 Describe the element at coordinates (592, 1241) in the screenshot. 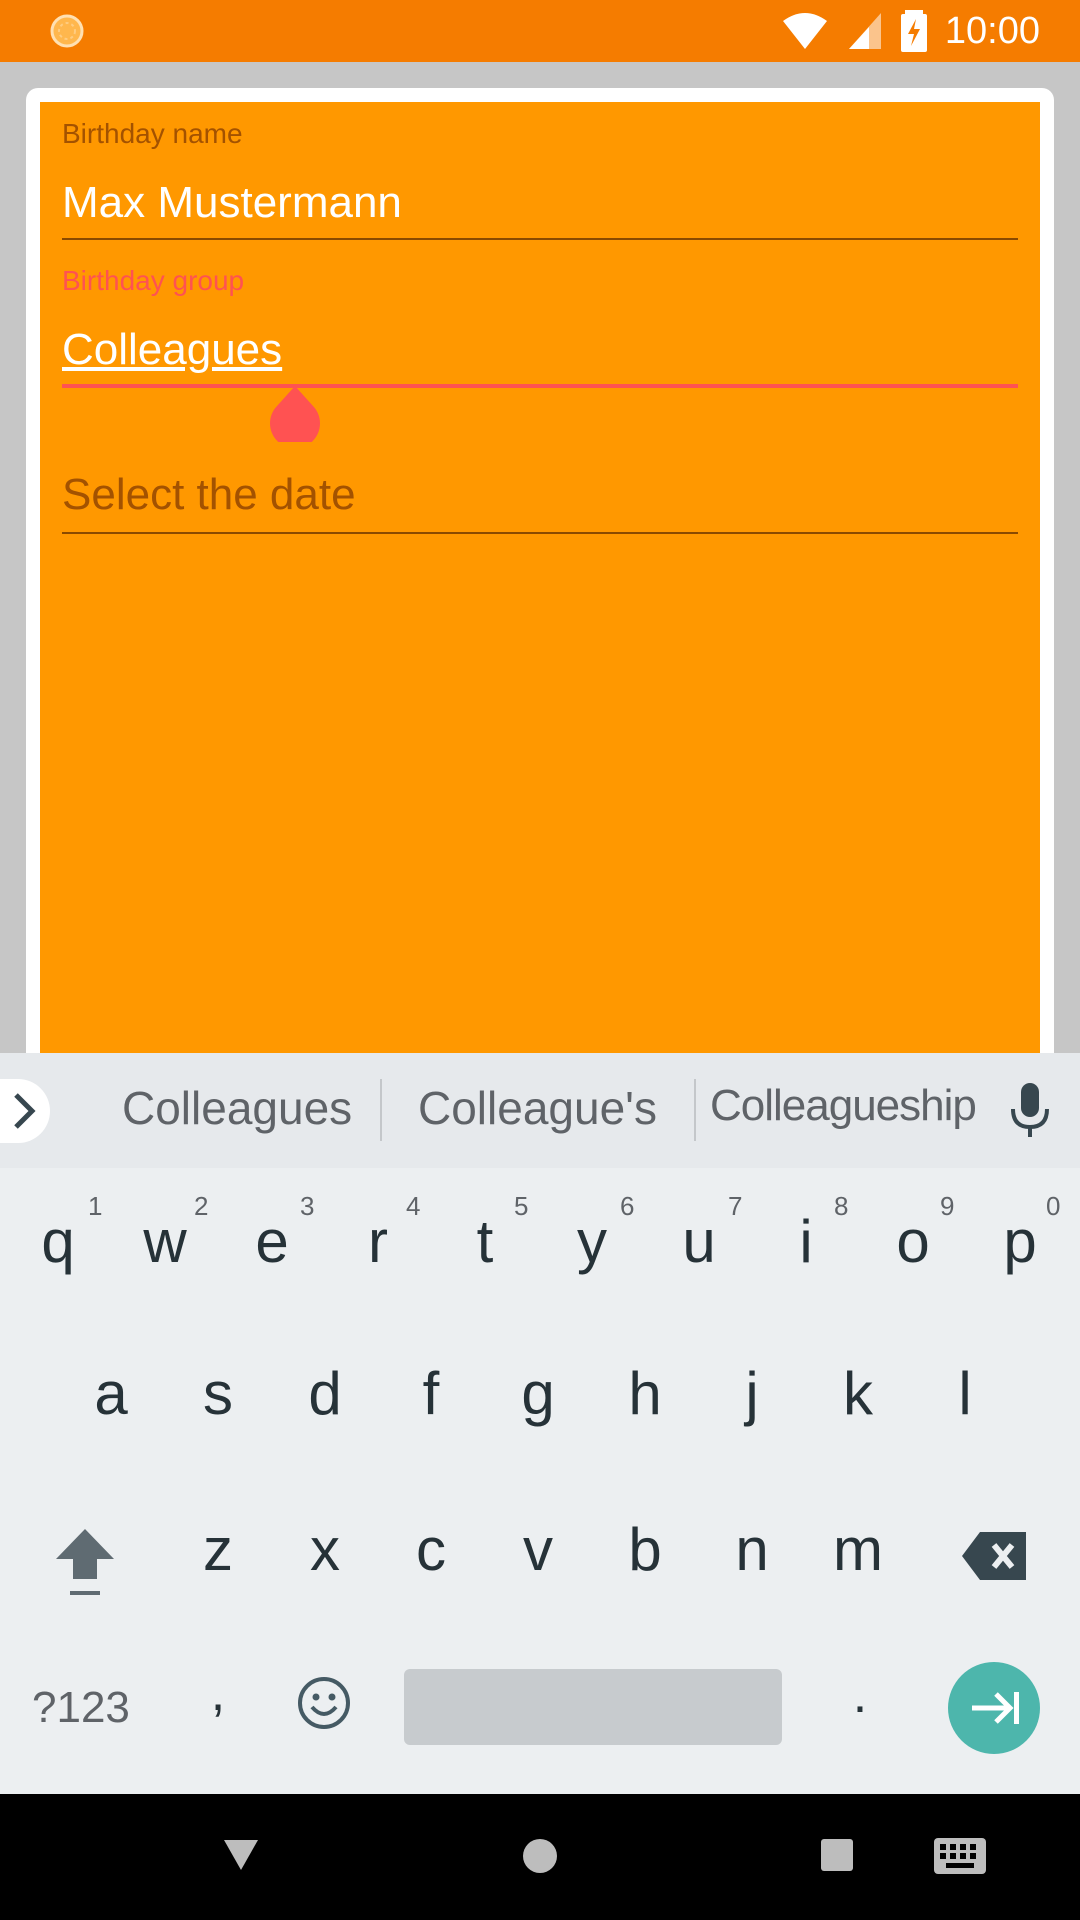

I see `key-y: y` at that location.